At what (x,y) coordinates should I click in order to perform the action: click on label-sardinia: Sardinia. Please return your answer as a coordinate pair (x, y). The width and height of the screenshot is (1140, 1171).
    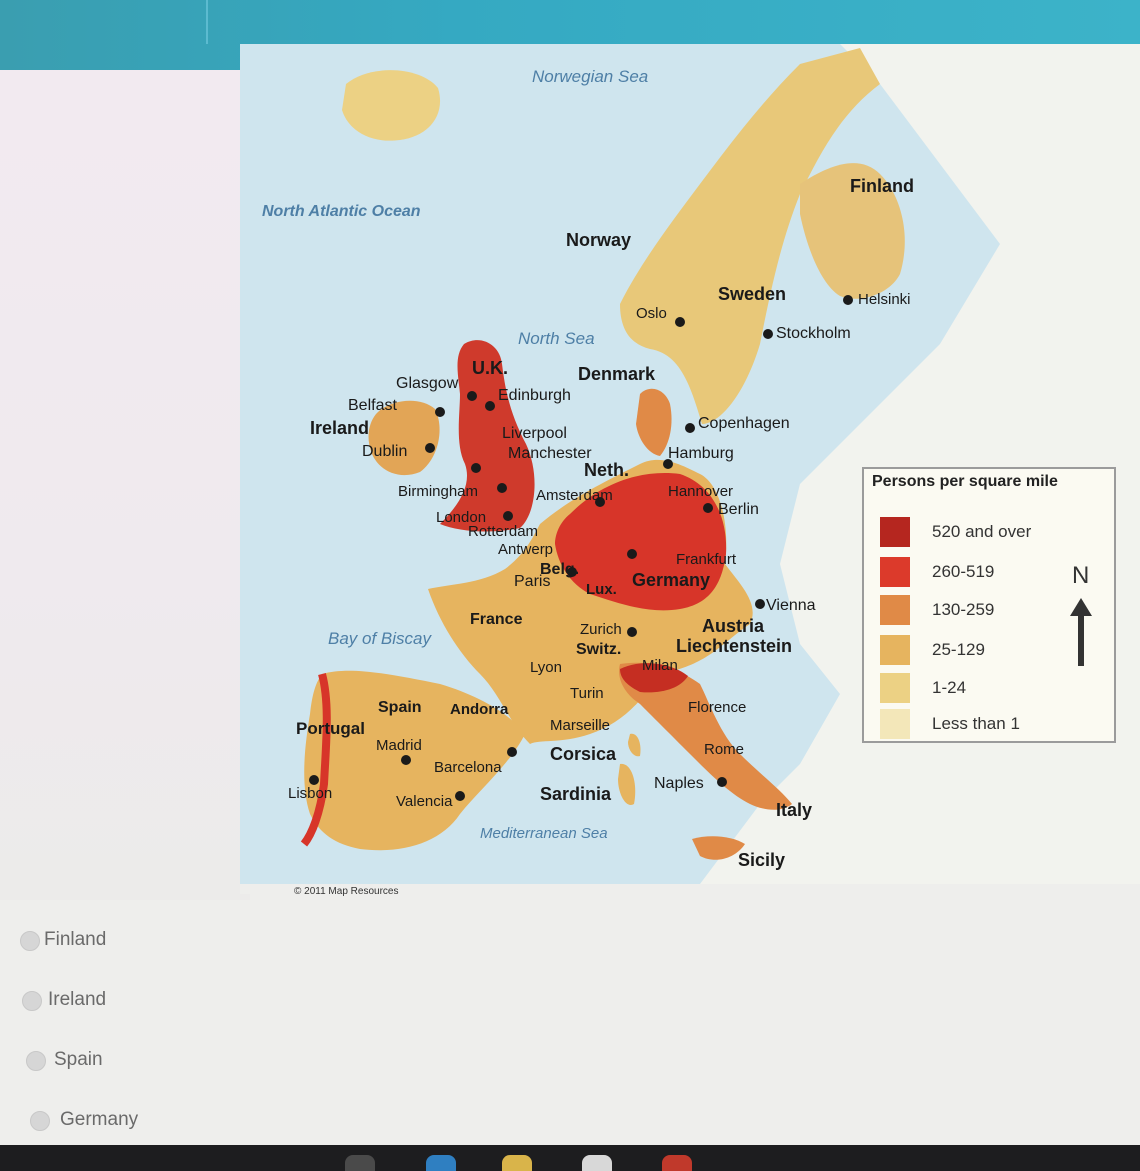
    Looking at the image, I should click on (576, 794).